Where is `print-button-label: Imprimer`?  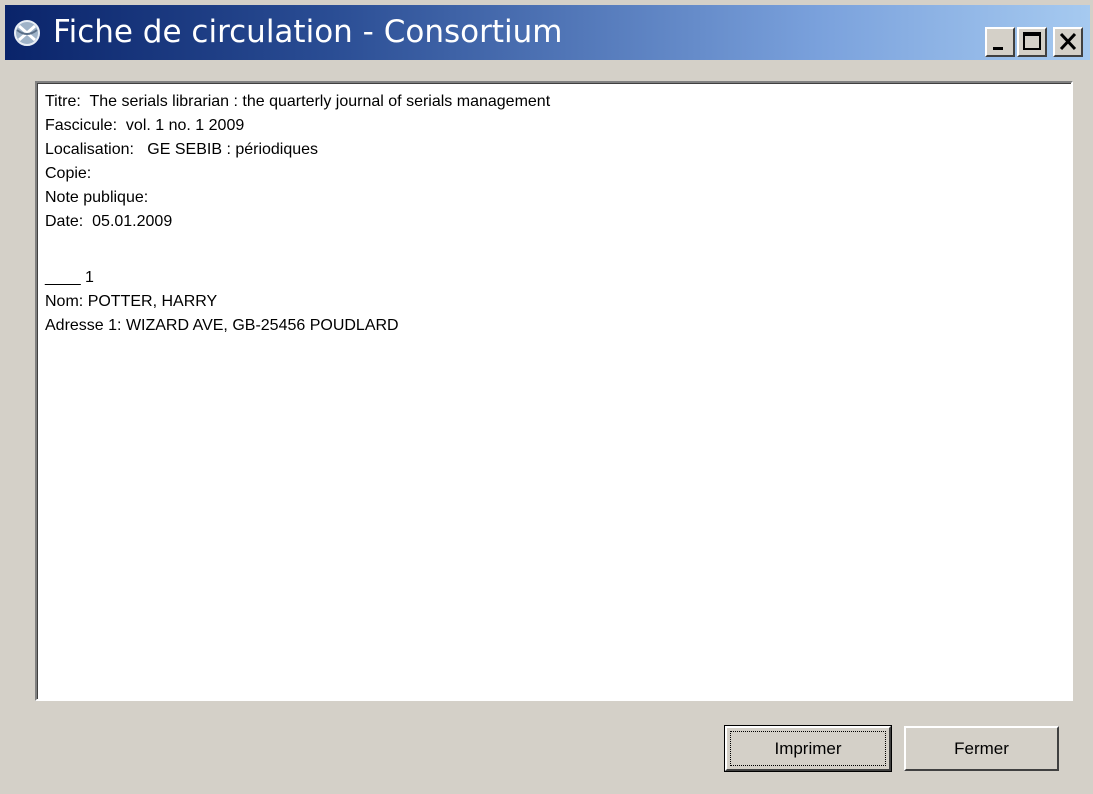 print-button-label: Imprimer is located at coordinates (808, 748).